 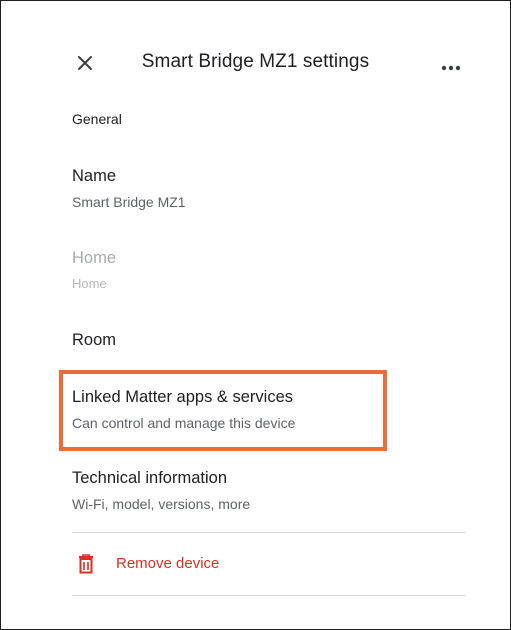 What do you see at coordinates (451, 68) in the screenshot?
I see `more-horizontal-icon` at bounding box center [451, 68].